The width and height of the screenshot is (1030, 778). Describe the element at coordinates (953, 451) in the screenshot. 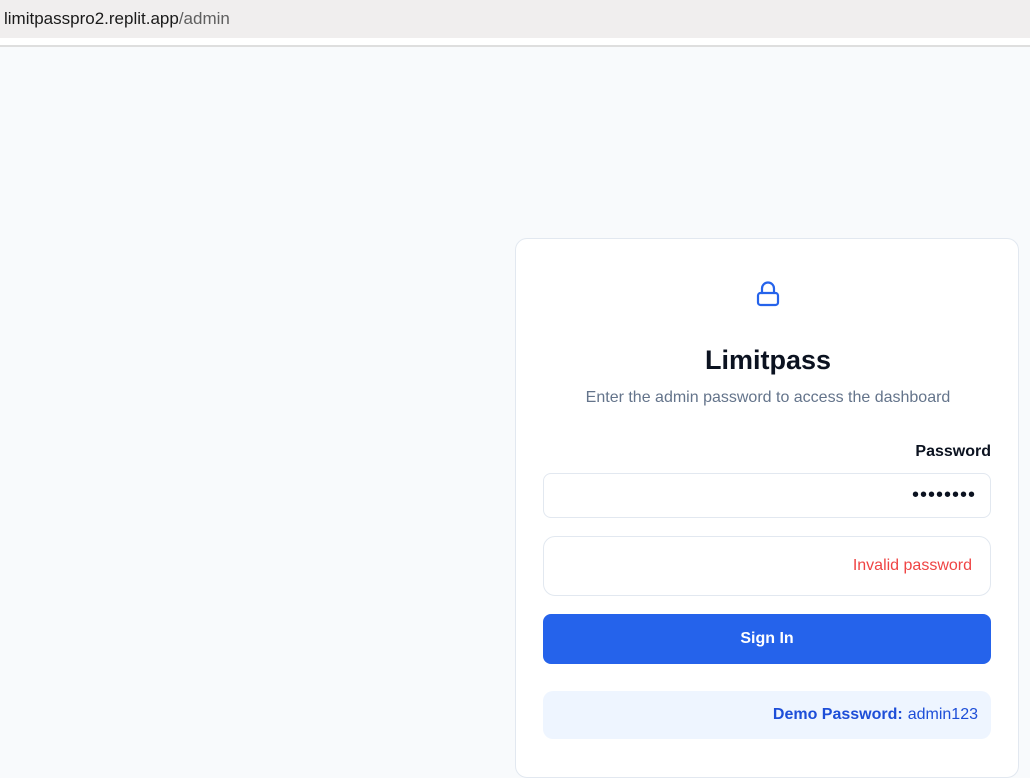

I see `password-label: Password` at that location.